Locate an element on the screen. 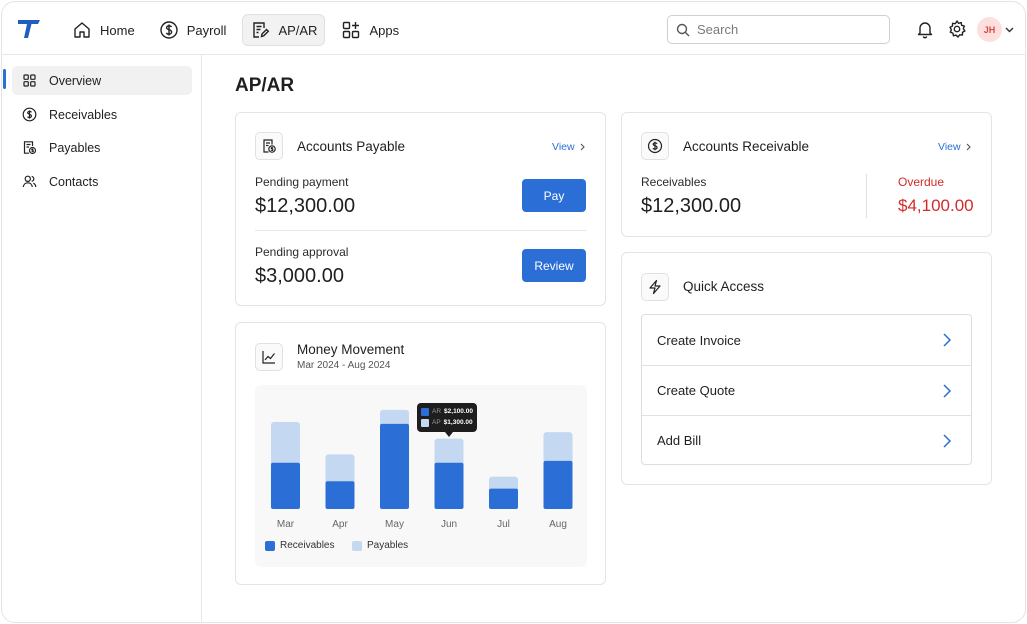 The image size is (1027, 624). receivable-icon-box is located at coordinates (655, 146).